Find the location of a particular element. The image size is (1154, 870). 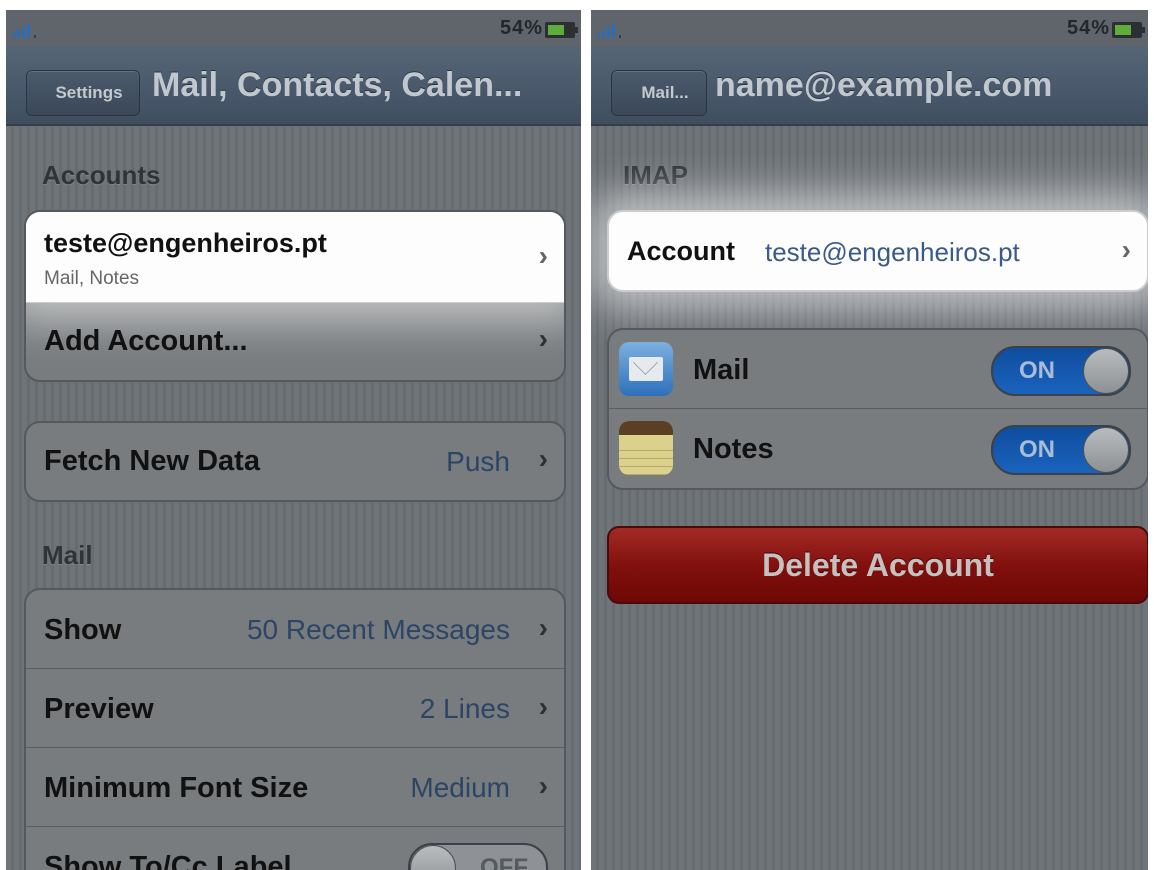

delete-account-button: Delete Account is located at coordinates (877, 565).